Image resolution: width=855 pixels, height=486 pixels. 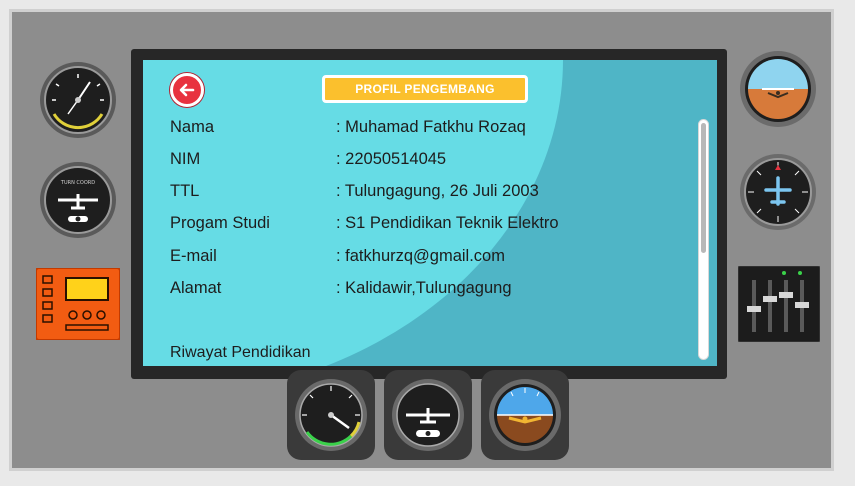 What do you see at coordinates (240, 352) in the screenshot?
I see `education-heading: Riwayat Pendidikan` at bounding box center [240, 352].